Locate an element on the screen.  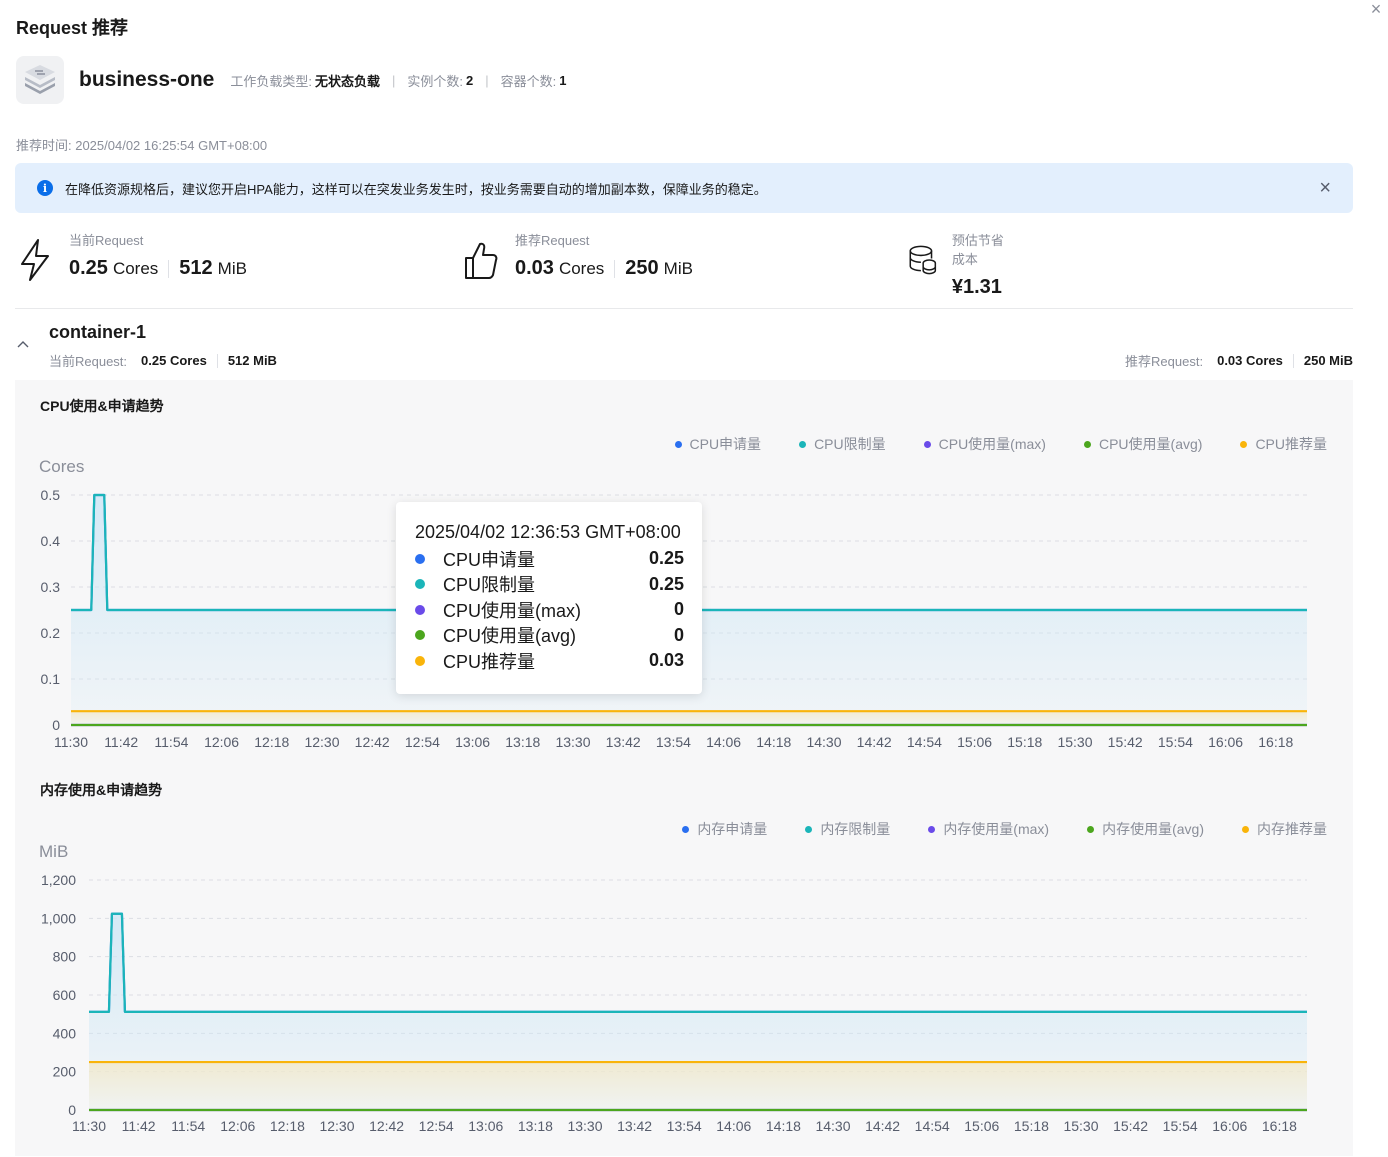
container-rec-cpu: 0.03 Cores is located at coordinates (1250, 360).